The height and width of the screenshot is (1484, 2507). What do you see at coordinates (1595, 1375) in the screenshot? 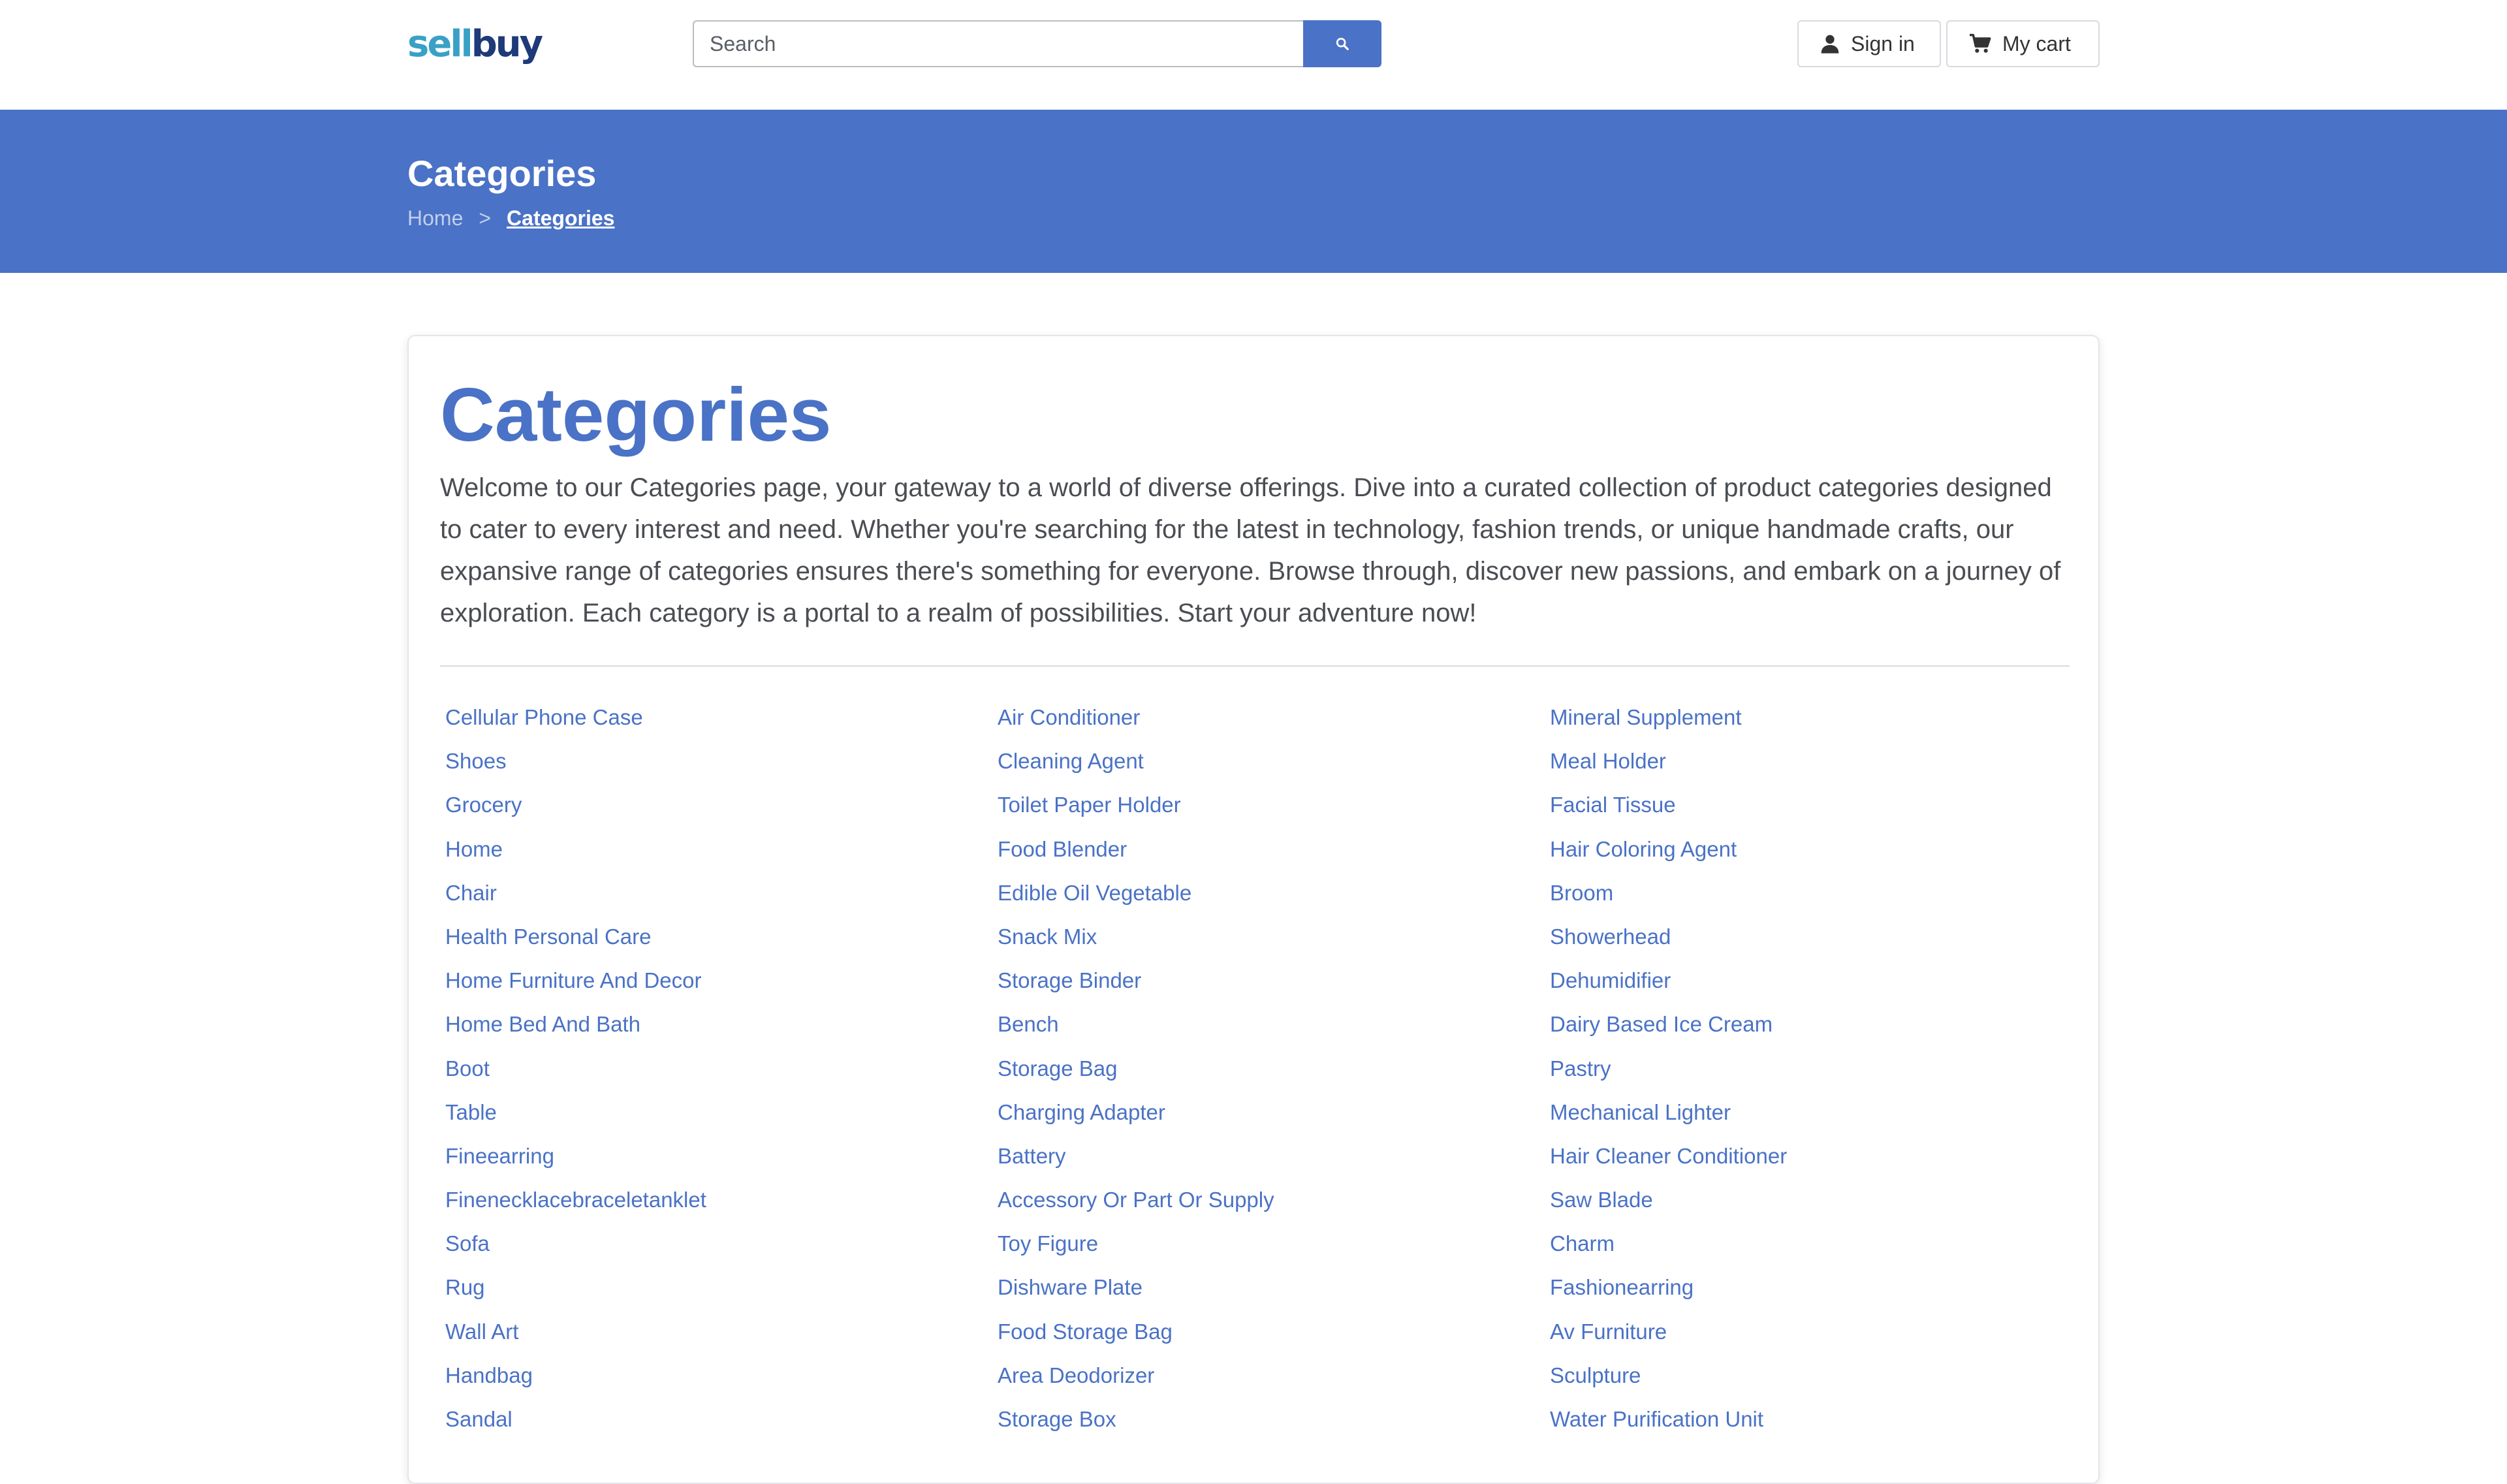
I see `category-link: Sculpture` at bounding box center [1595, 1375].